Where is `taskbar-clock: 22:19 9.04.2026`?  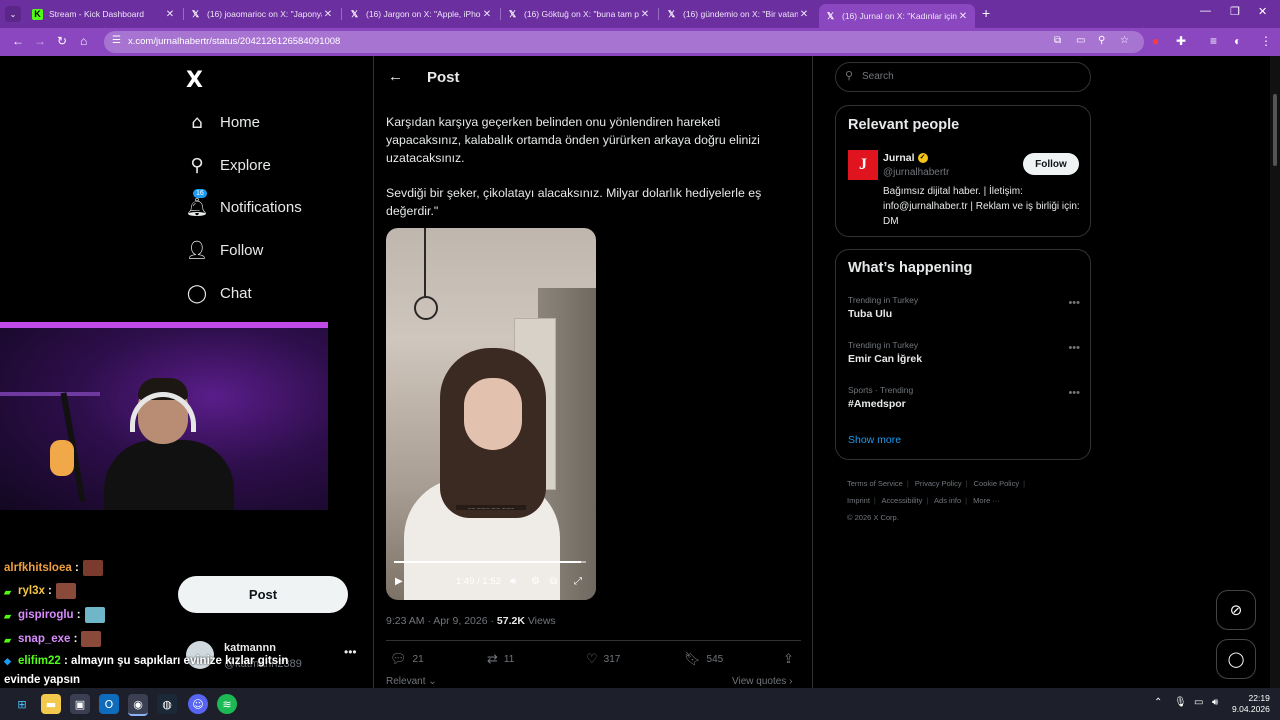
taskbar-clock: 22:19 9.04.2026 is located at coordinates (1251, 704).